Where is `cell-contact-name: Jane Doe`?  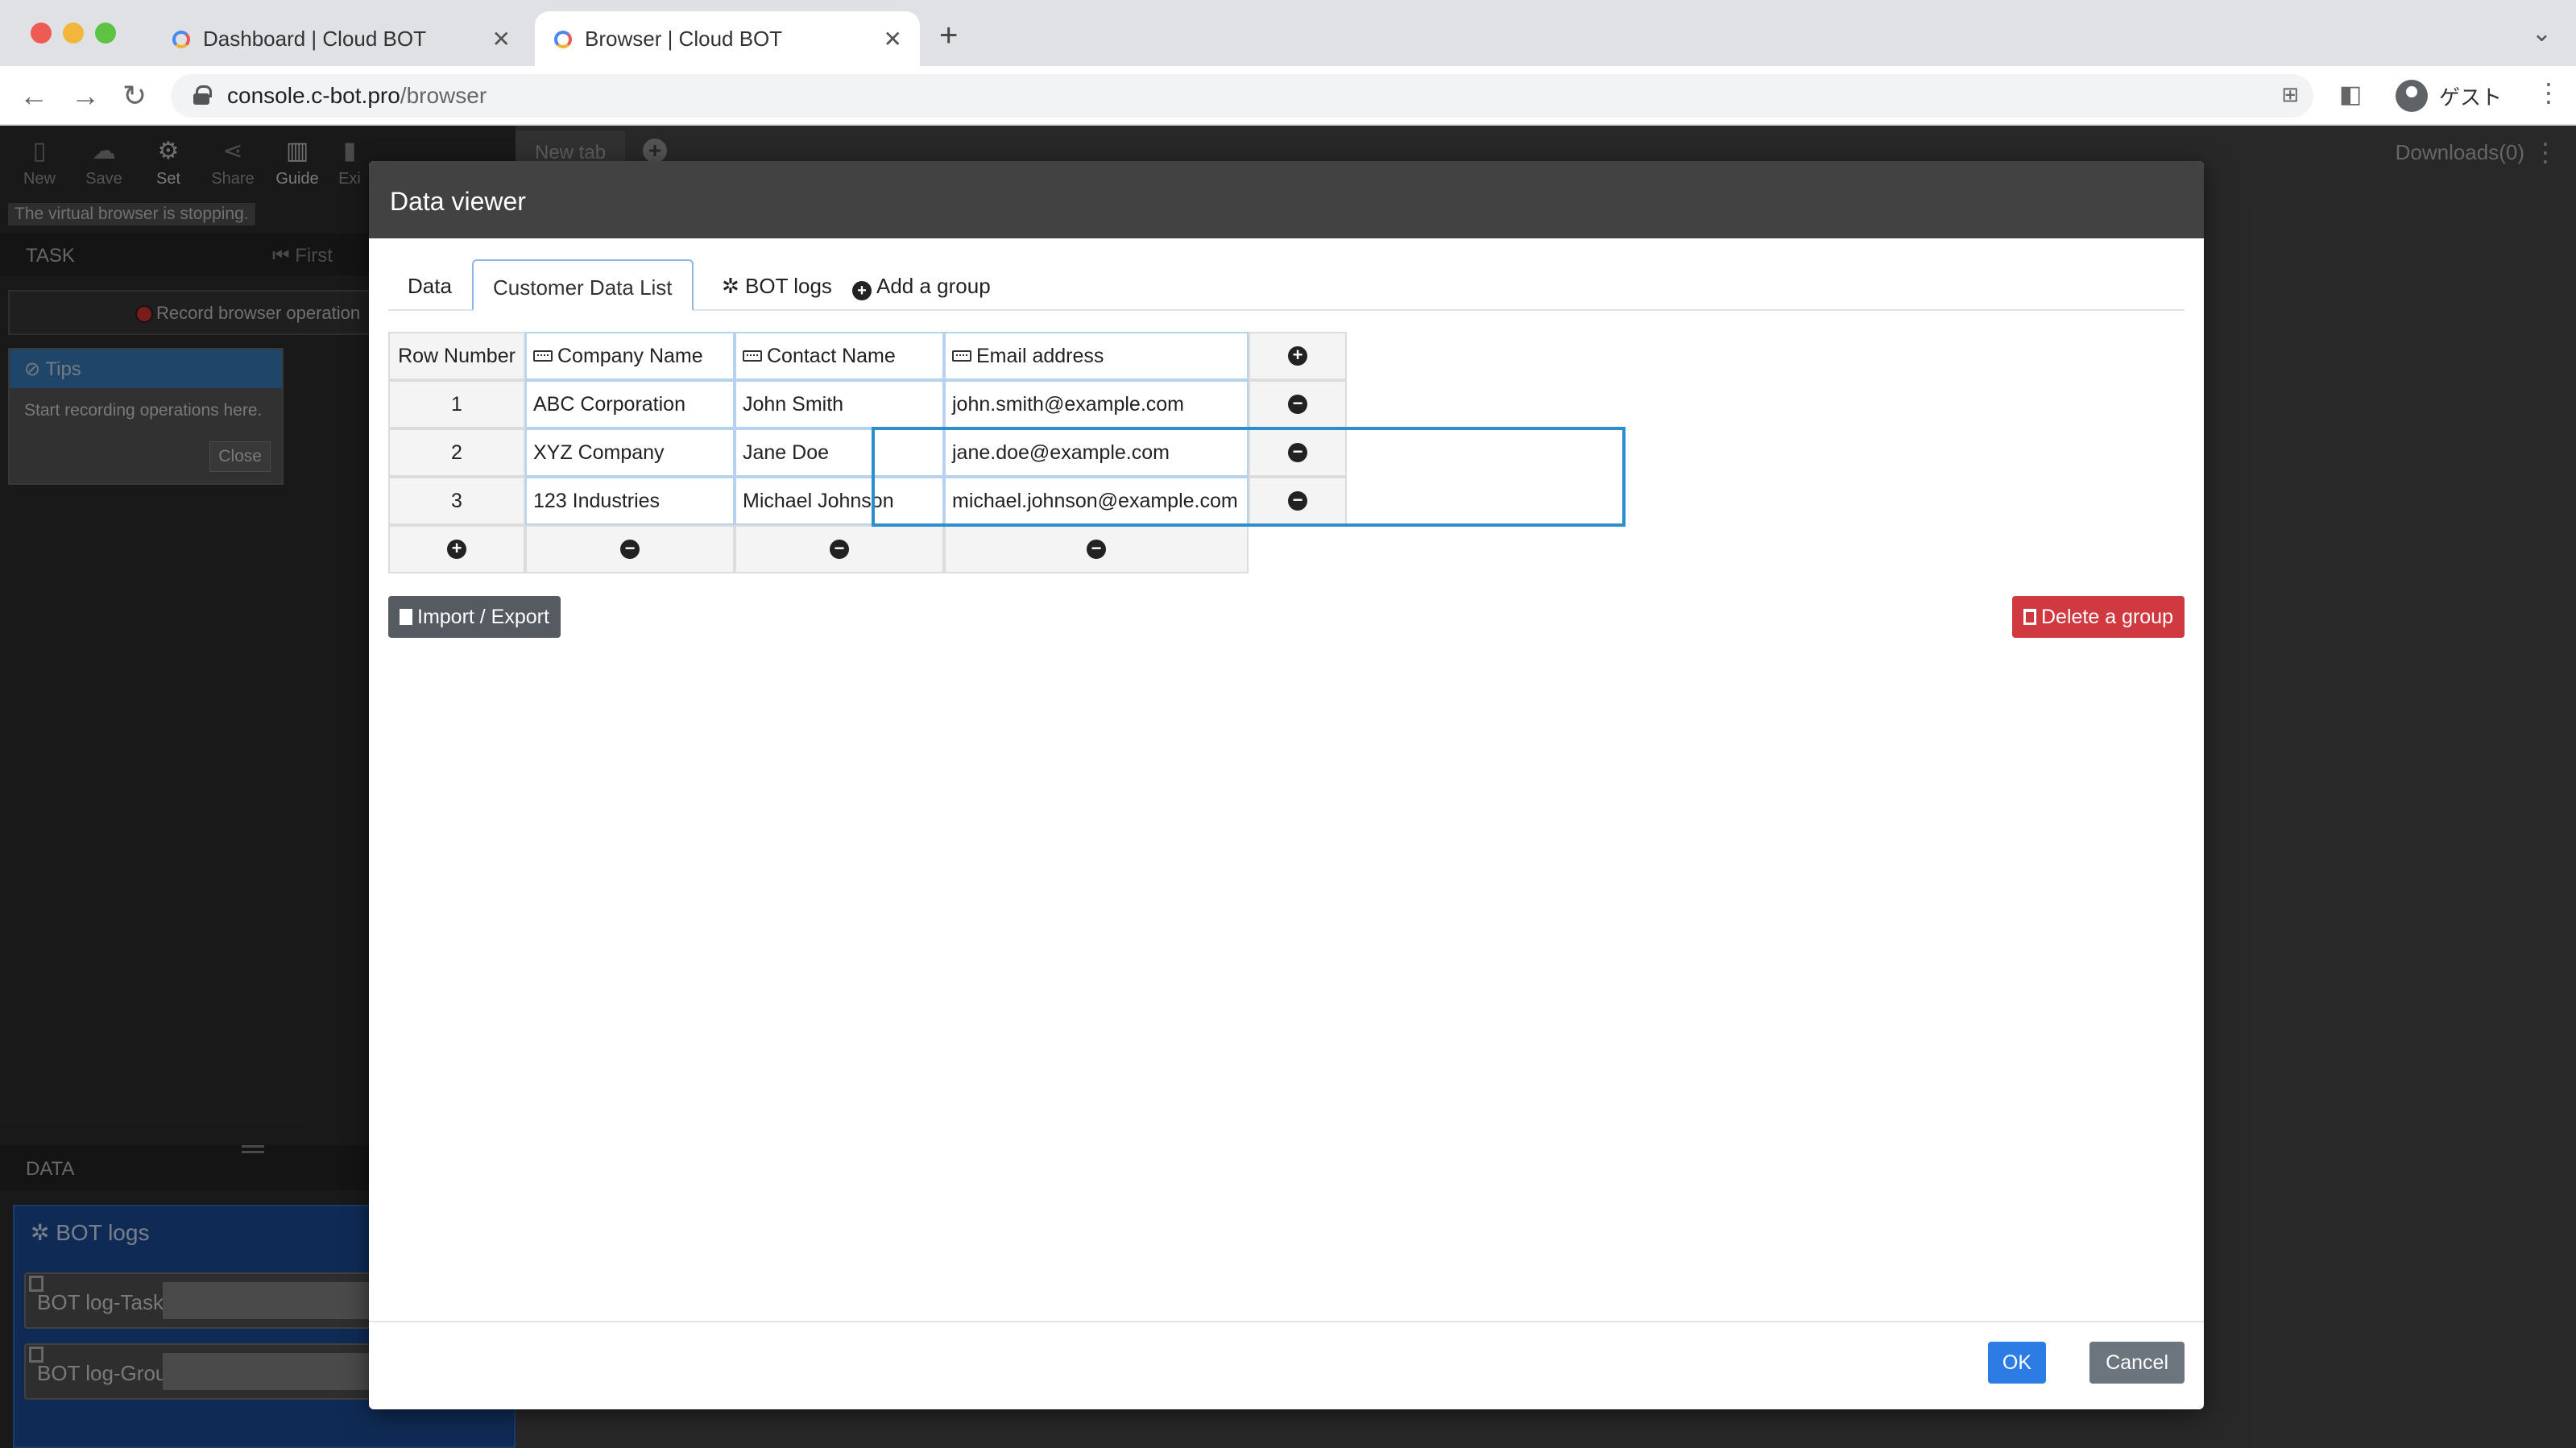 cell-contact-name: Jane Doe is located at coordinates (839, 452).